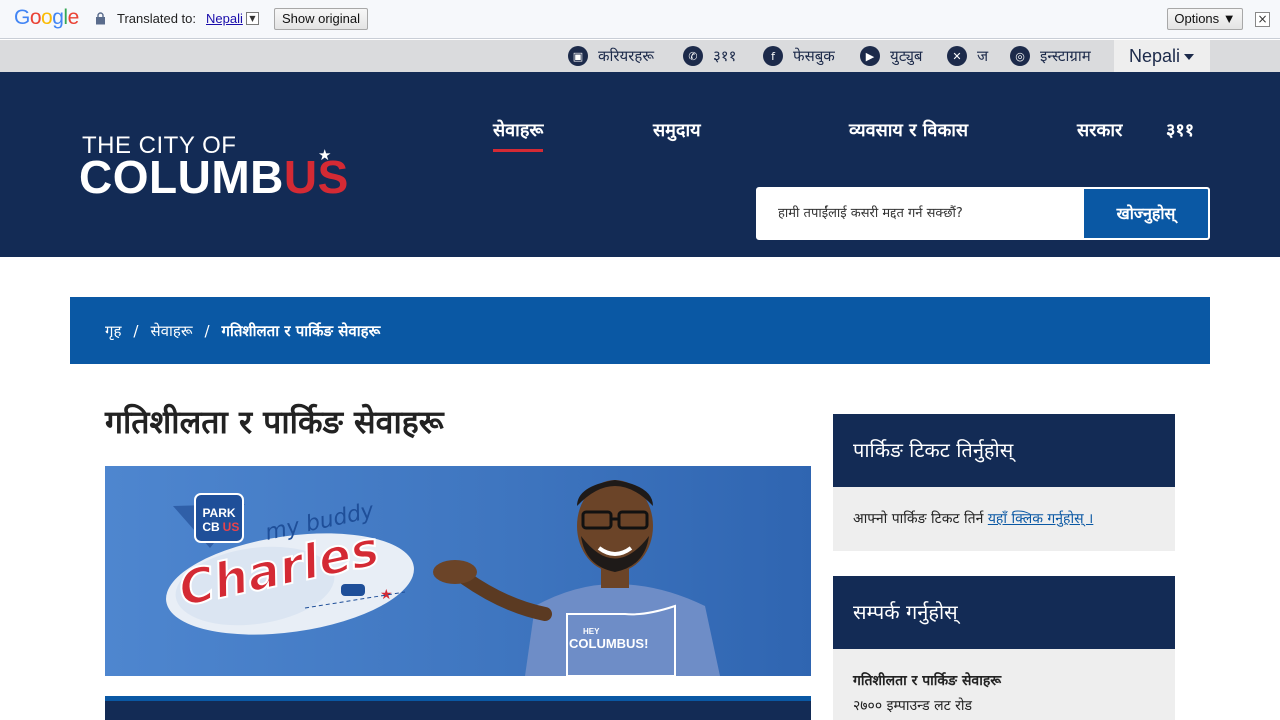 Image resolution: width=1280 pixels, height=720 pixels. I want to click on careers-link: ▣ करियरहरू, so click(611, 56).